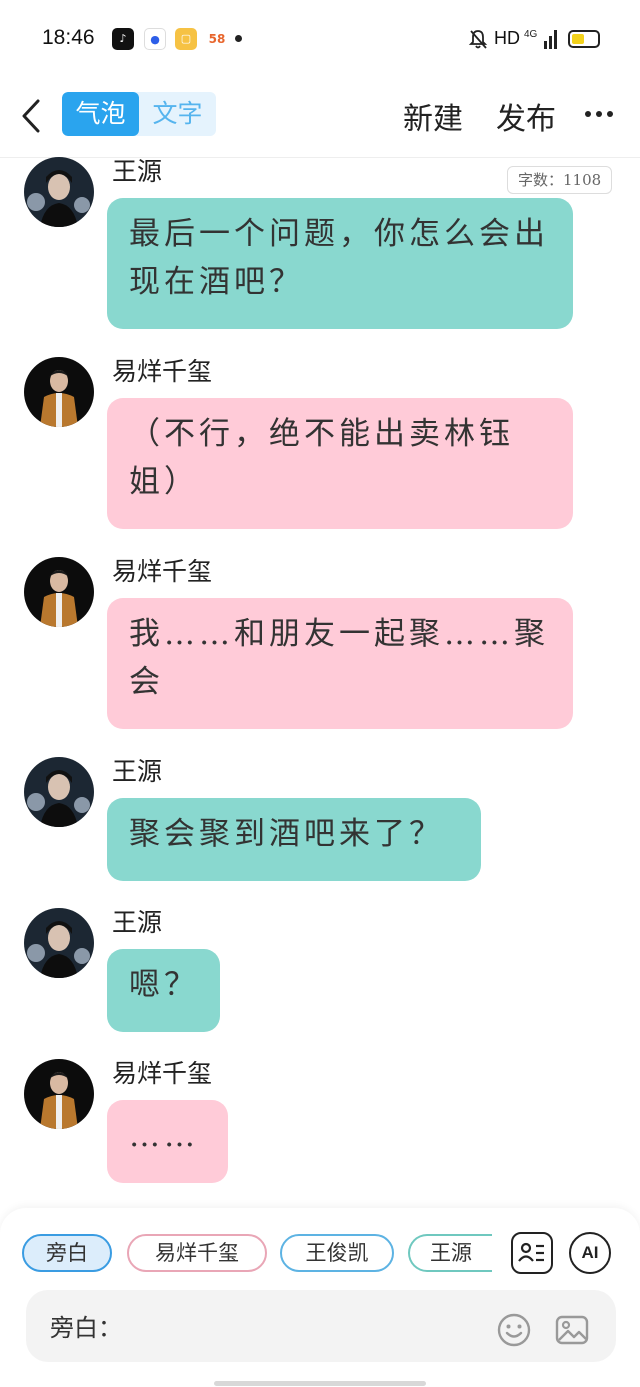 The image size is (640, 1387). I want to click on compose-panel: 旁白 易烊千玺 王俊凯 王源 AI 旁白：, so click(320, 1297).